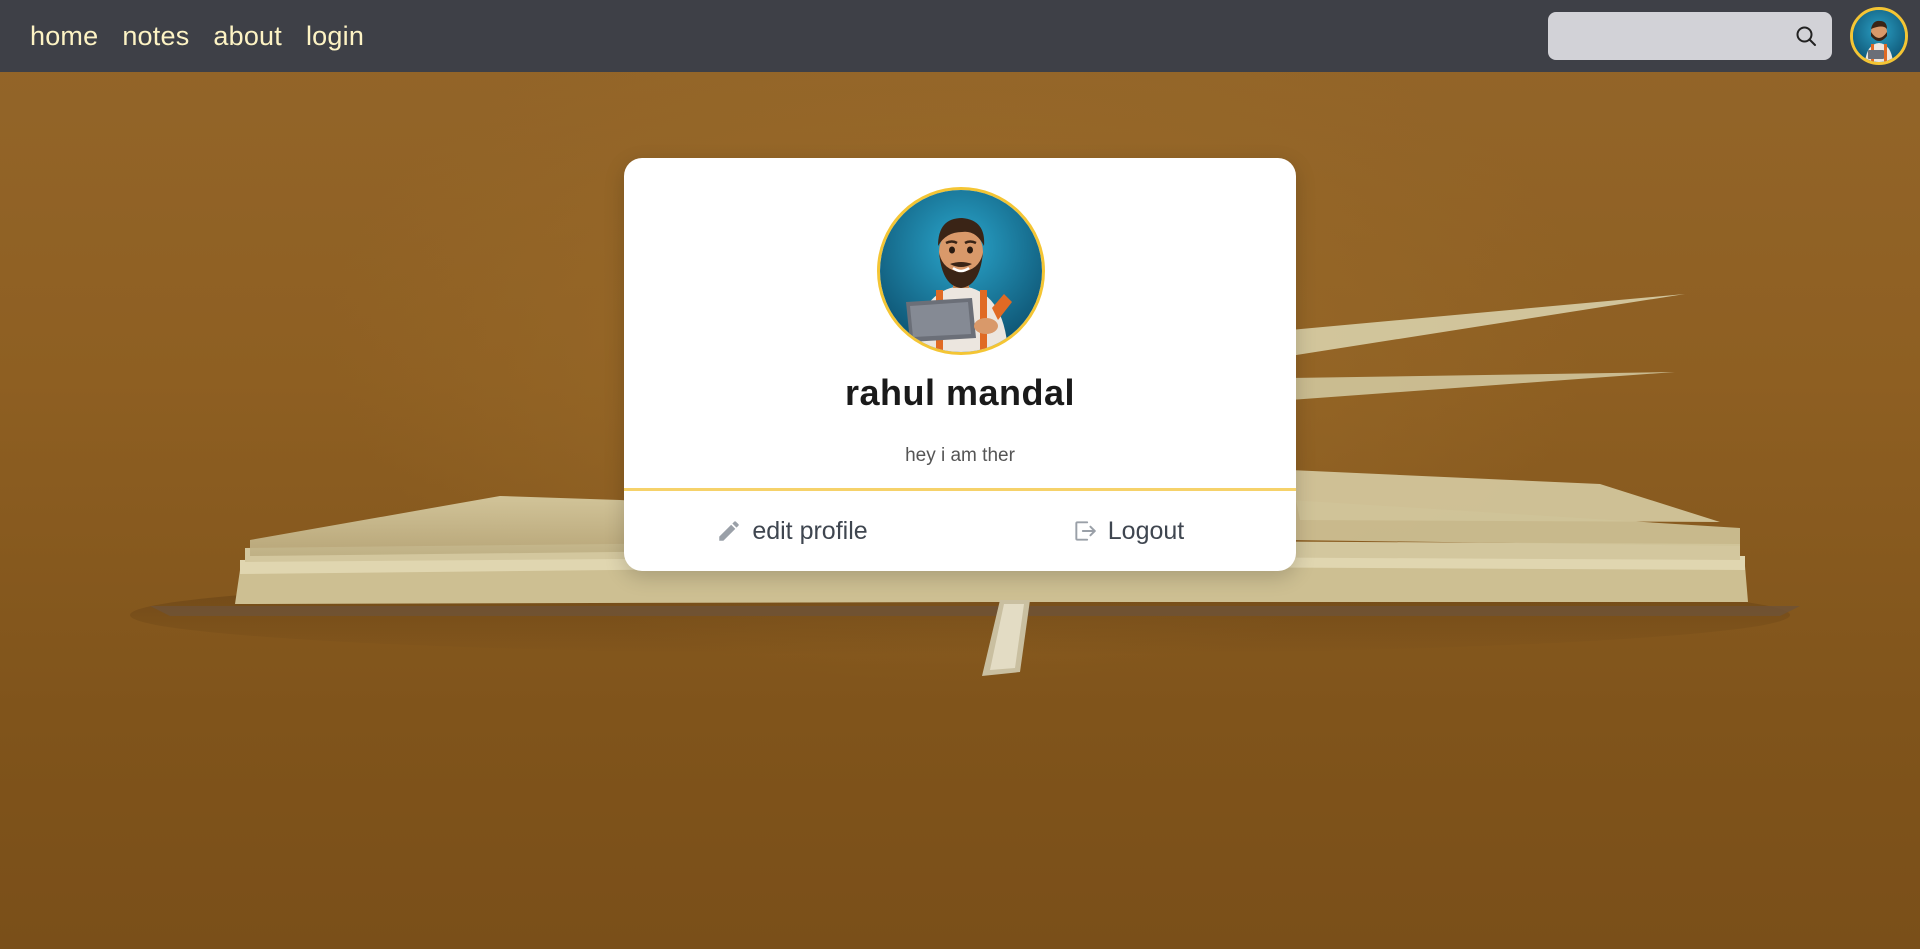  I want to click on logout-button: Logout, so click(1128, 531).